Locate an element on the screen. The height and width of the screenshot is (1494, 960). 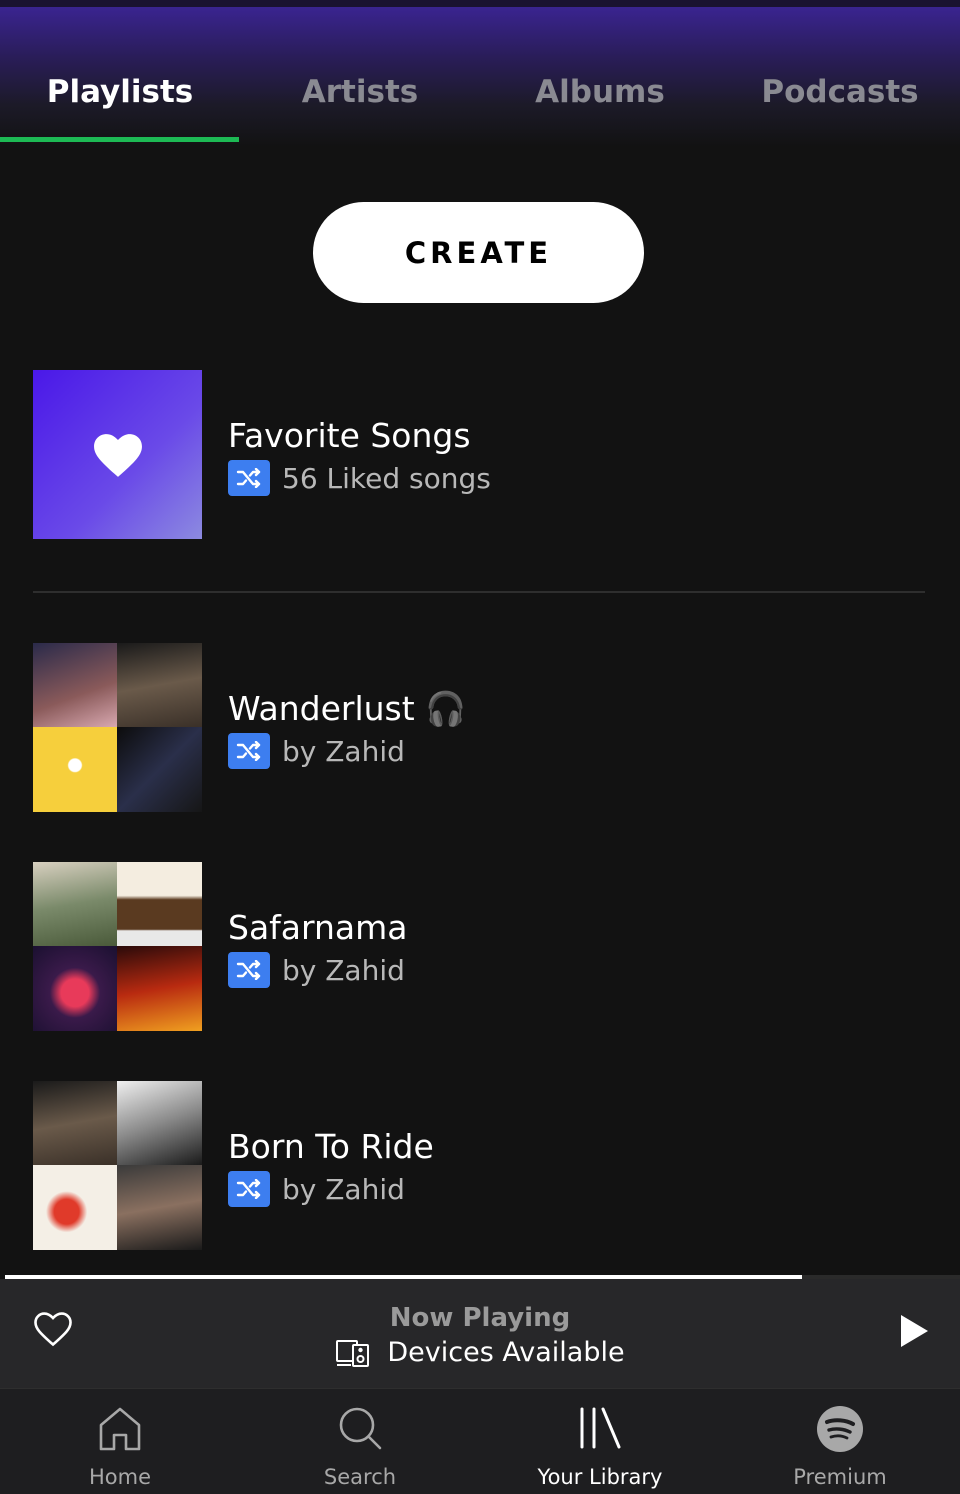
playlist-info: Born To Ride by Zahid is located at coordinates (331, 1166).